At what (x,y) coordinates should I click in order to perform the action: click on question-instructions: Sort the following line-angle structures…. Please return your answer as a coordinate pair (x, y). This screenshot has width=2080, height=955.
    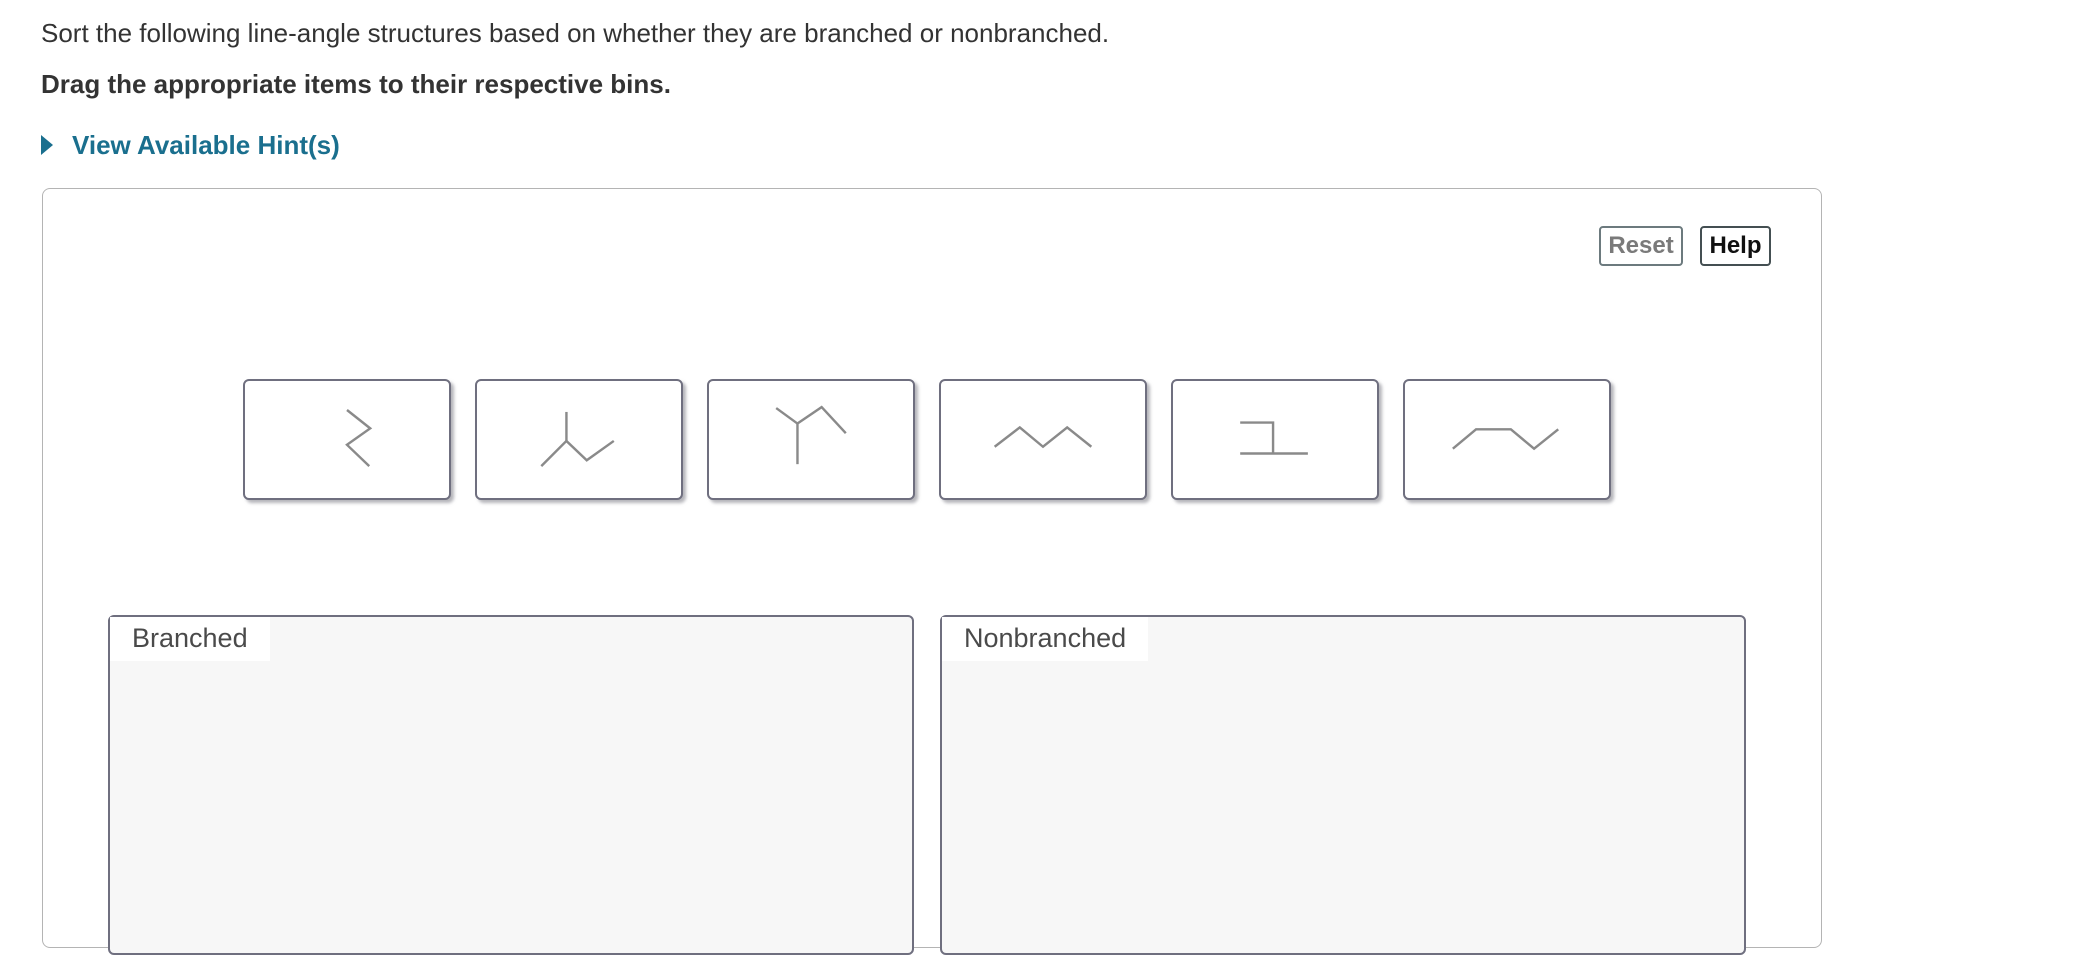
    Looking at the image, I should click on (575, 33).